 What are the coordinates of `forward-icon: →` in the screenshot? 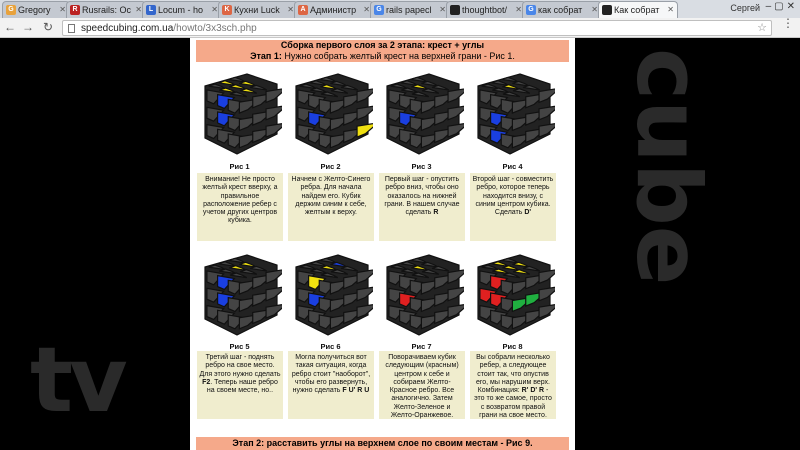 It's located at (28, 27).